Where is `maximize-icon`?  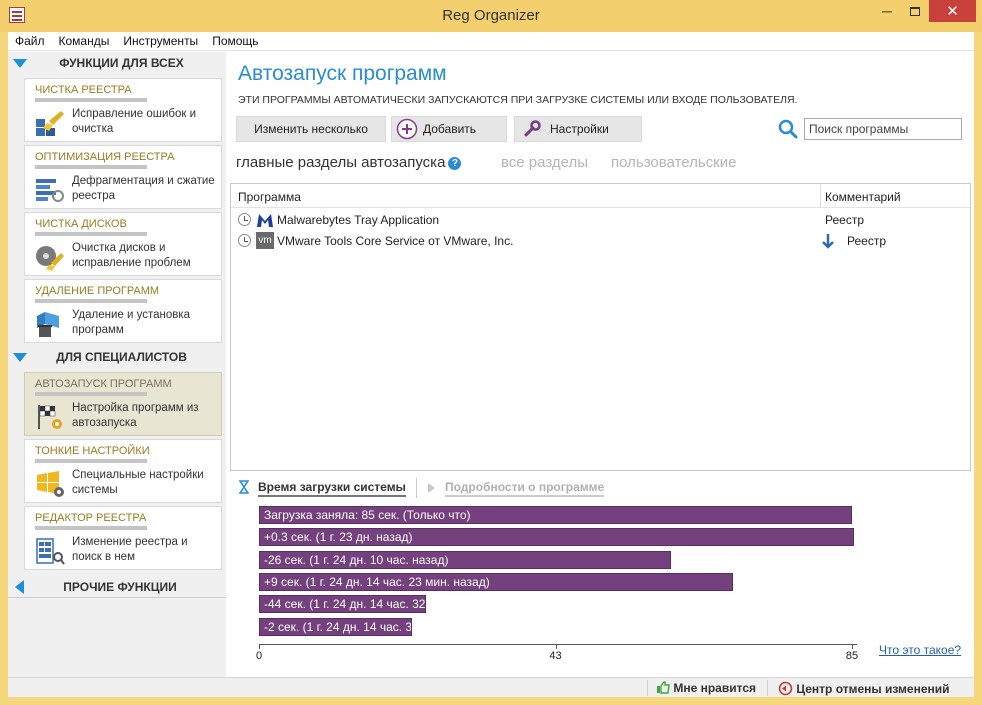 maximize-icon is located at coordinates (915, 11).